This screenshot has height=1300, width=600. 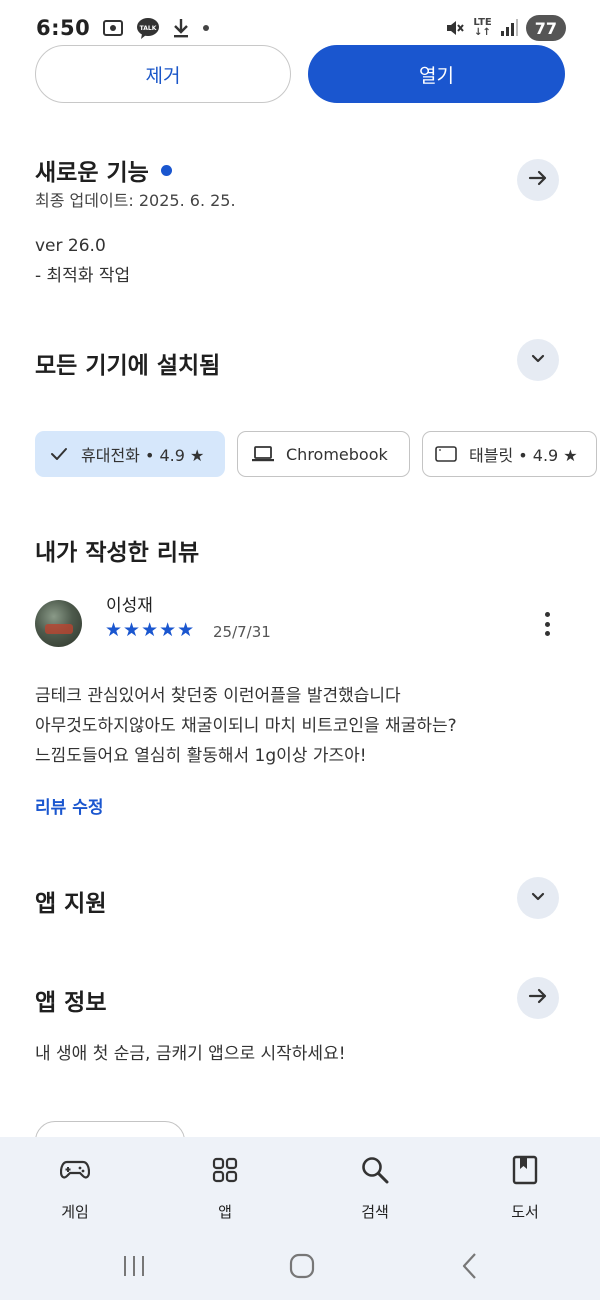 What do you see at coordinates (545, 28) in the screenshot?
I see `battery-indicator: 77` at bounding box center [545, 28].